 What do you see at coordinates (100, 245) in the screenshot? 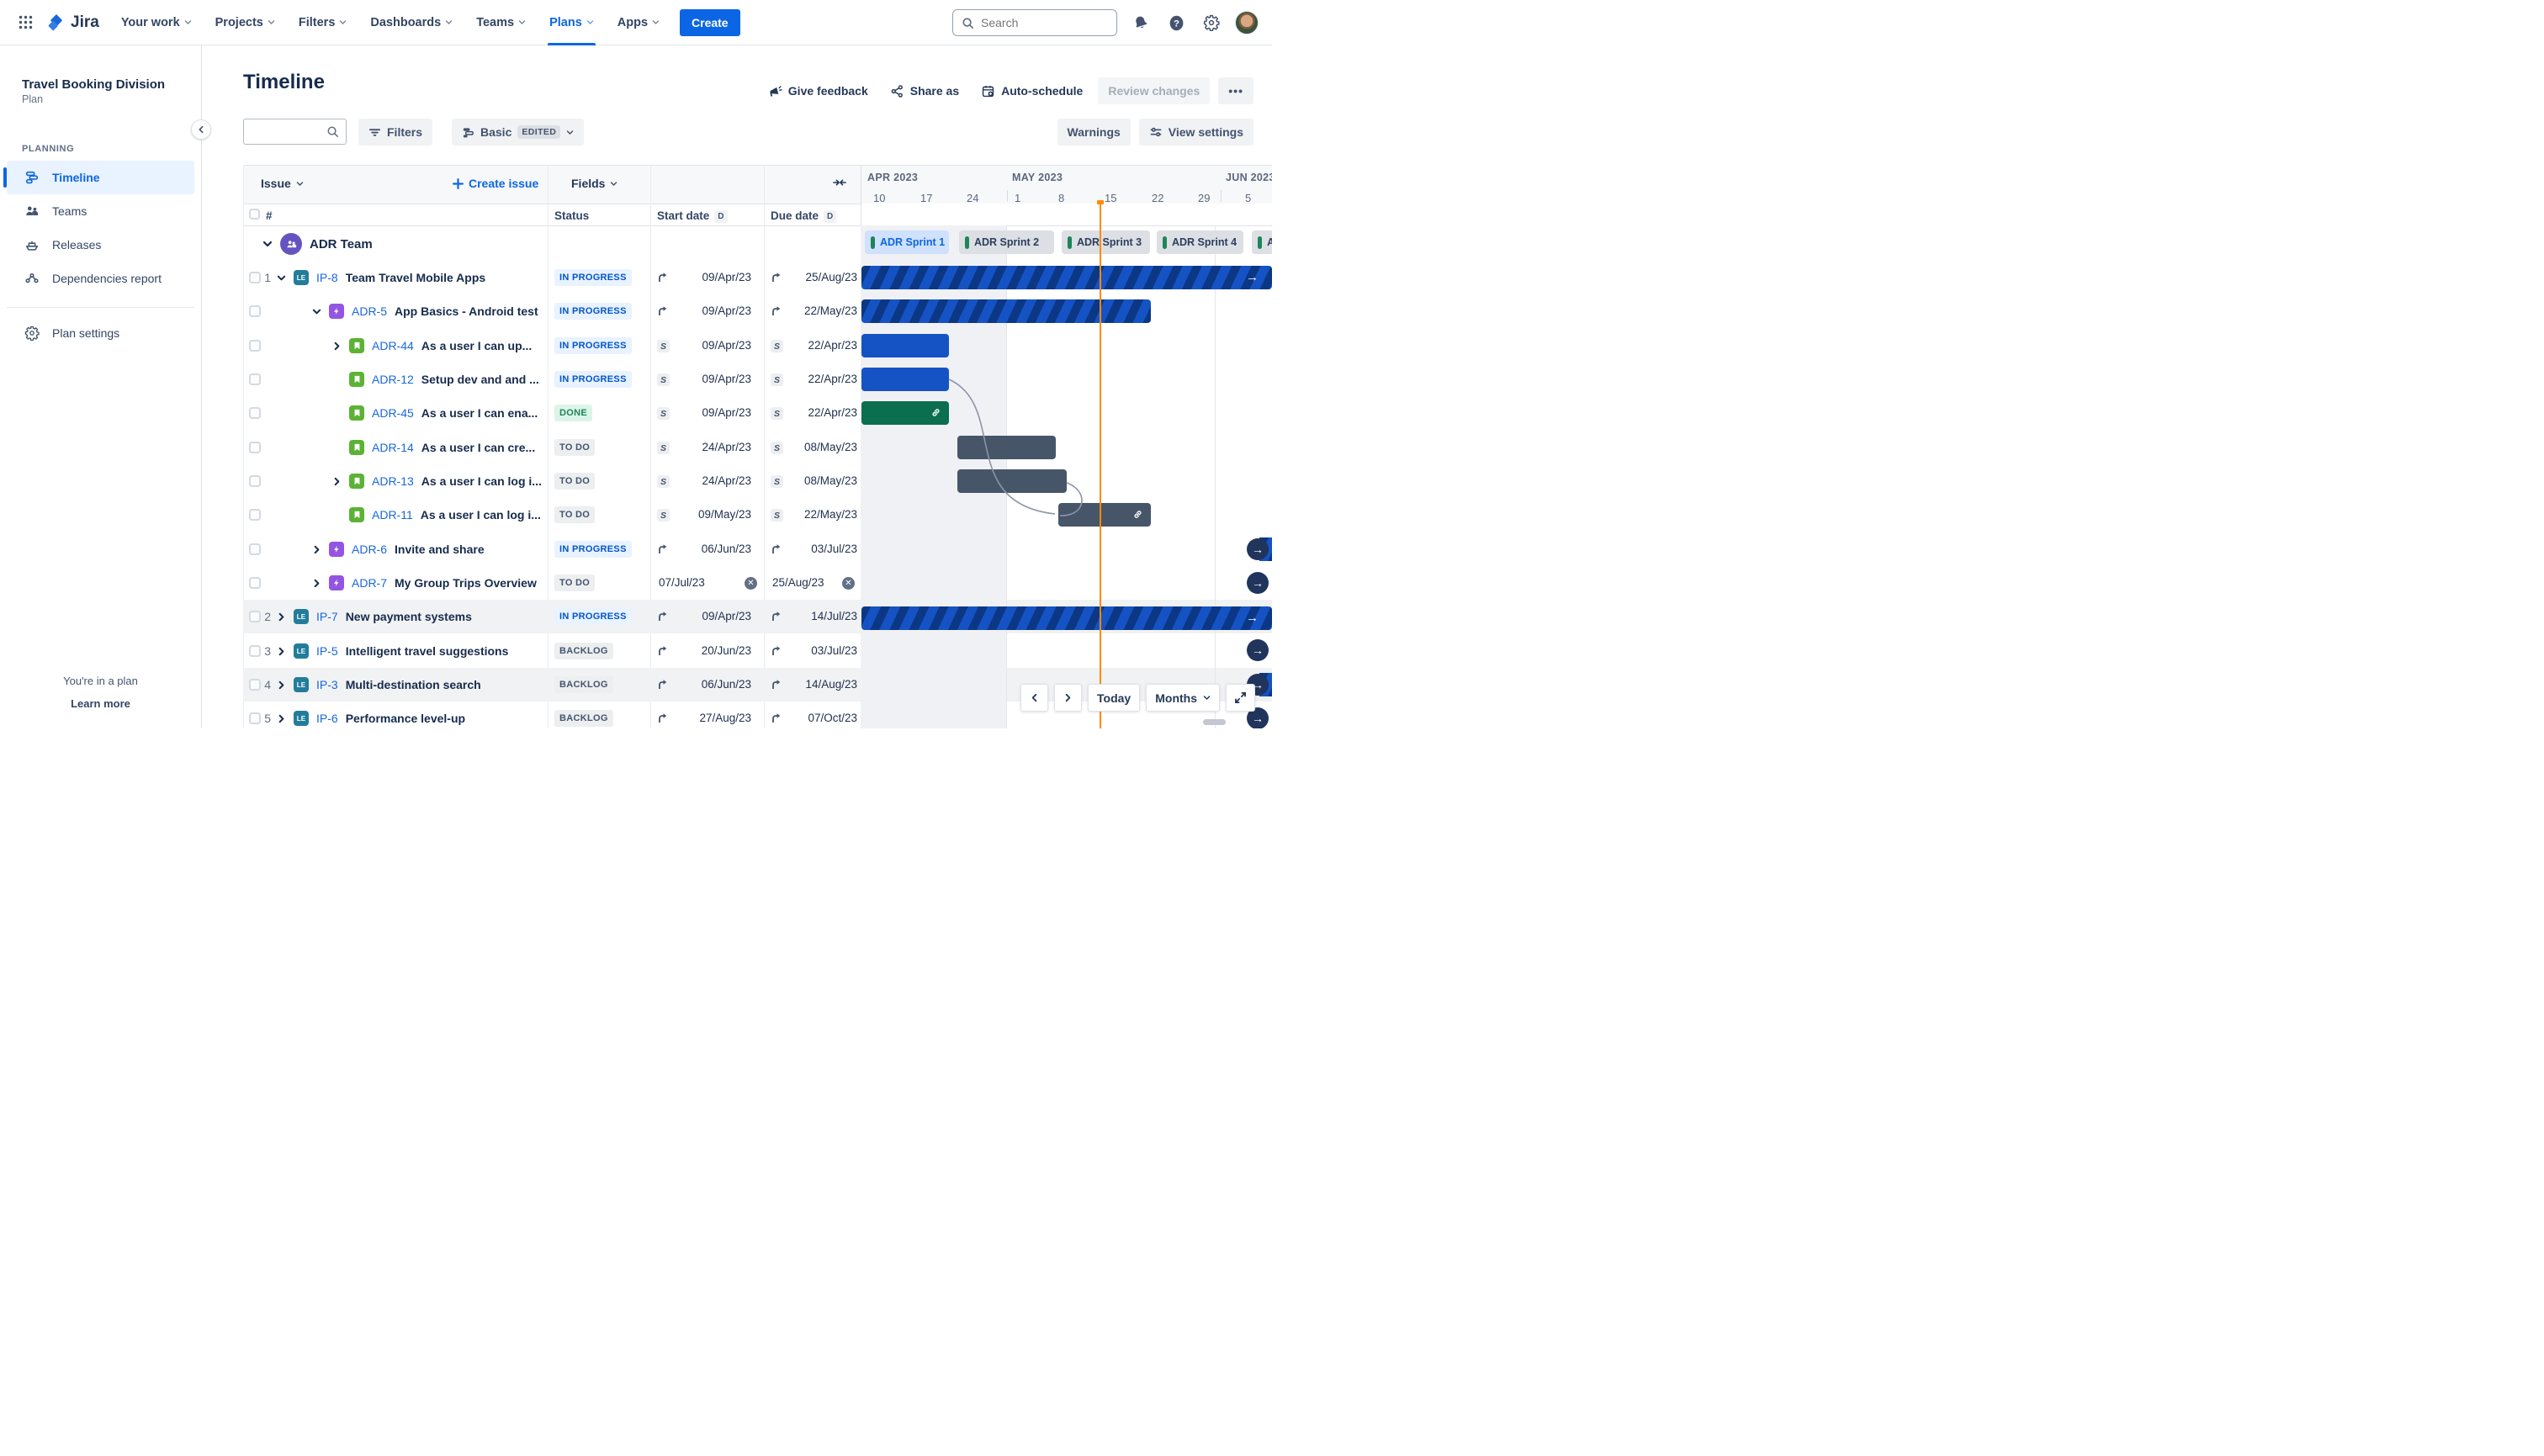
I see `sidebar-item-releases: Releases` at bounding box center [100, 245].